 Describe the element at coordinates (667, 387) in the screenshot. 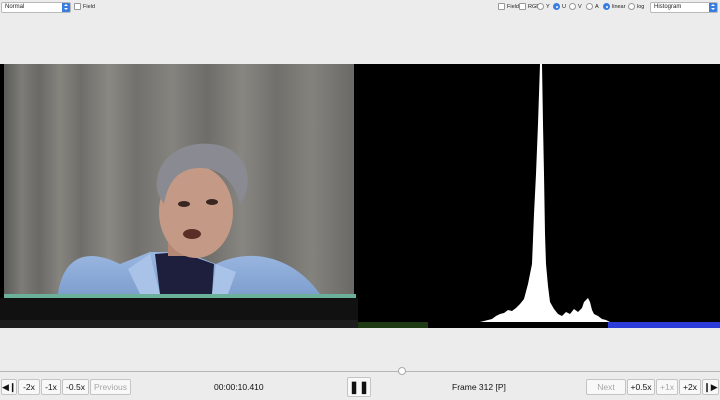

I see `plus-1x-button: +1x` at that location.